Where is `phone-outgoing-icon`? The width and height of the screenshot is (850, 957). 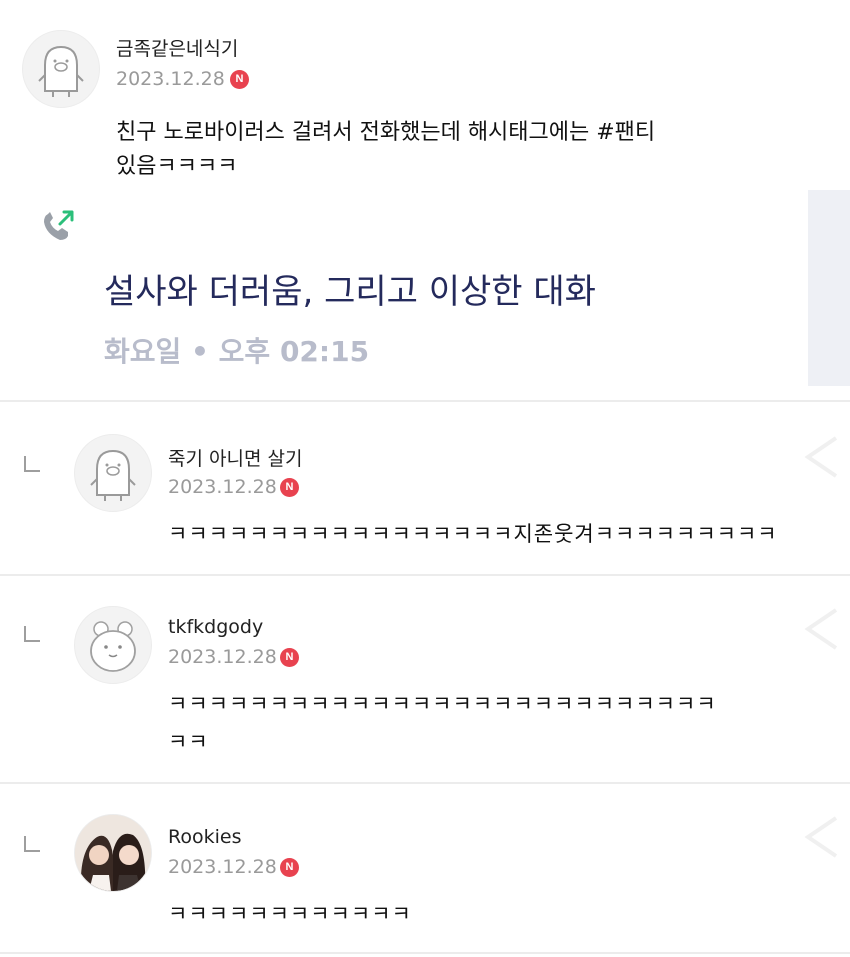
phone-outgoing-icon is located at coordinates (59, 225).